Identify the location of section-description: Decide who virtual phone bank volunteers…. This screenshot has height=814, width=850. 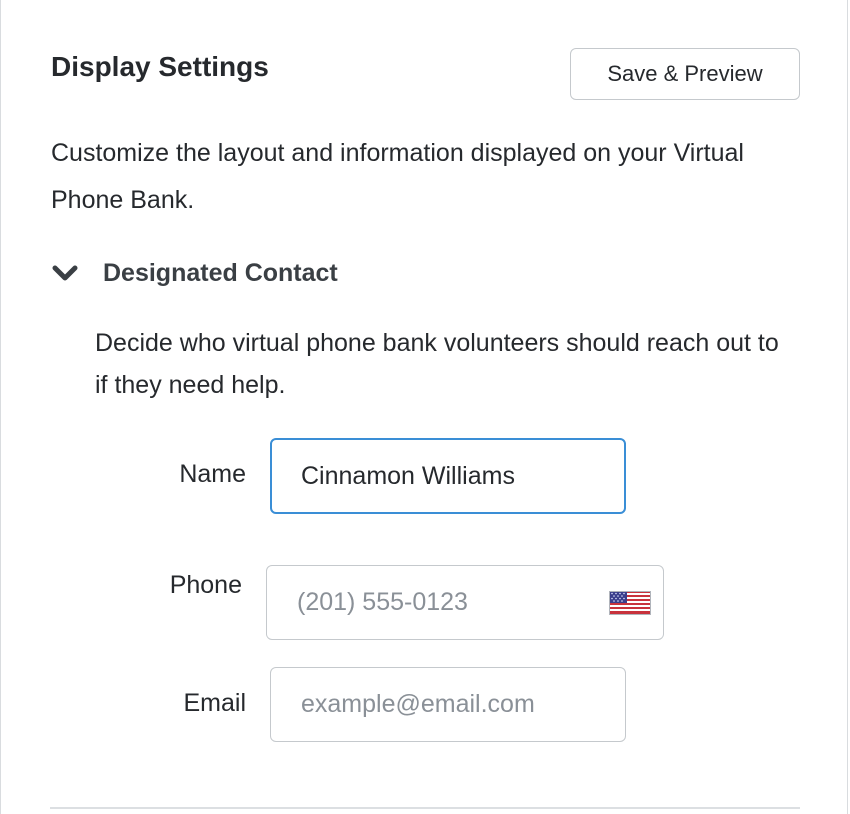
(437, 364).